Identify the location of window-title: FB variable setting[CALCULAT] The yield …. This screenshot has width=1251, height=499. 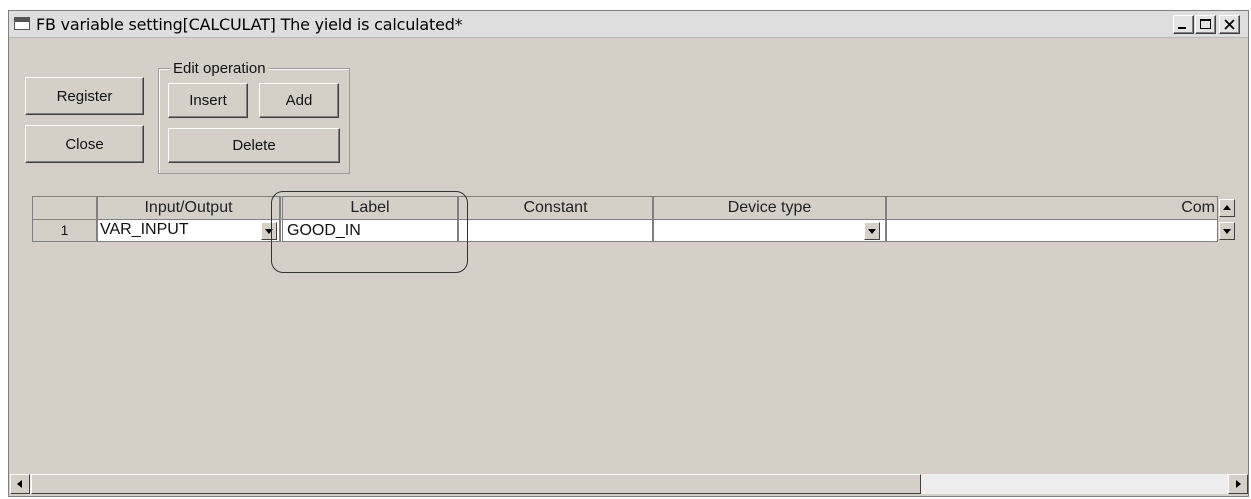
(249, 24).